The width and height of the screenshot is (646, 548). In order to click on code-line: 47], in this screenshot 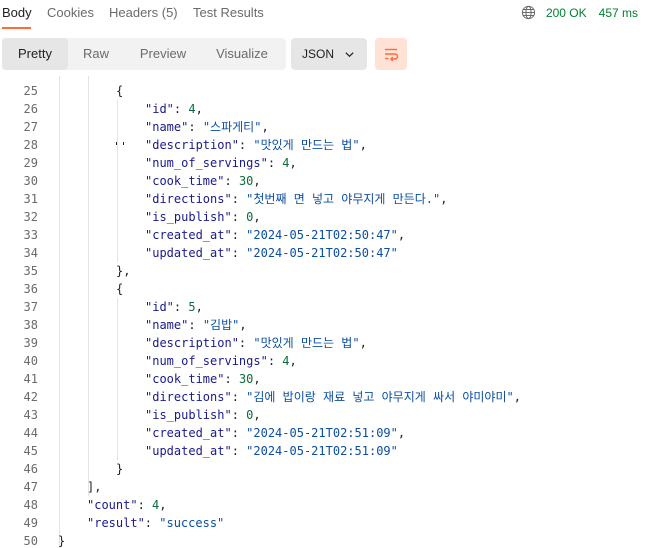, I will do `click(323, 487)`.